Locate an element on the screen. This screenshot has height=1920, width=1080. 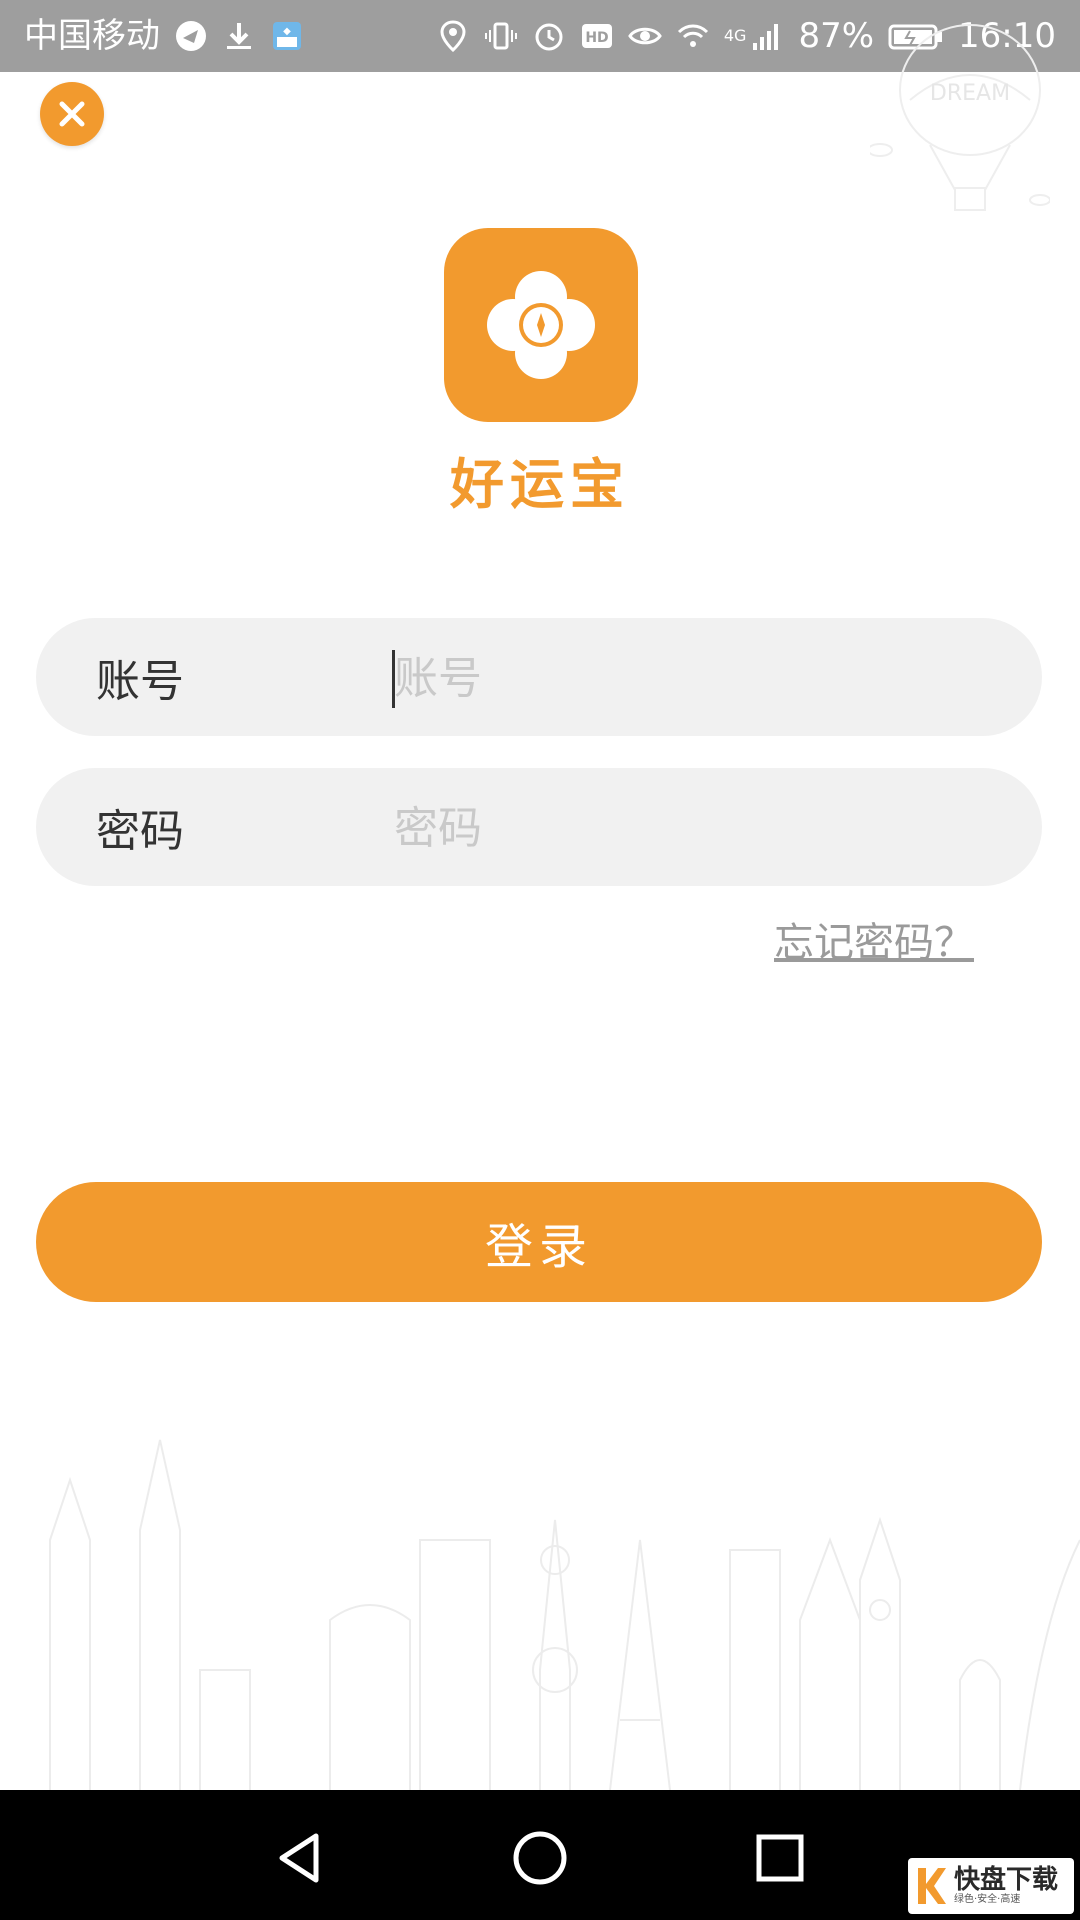
password-field: 密码 is located at coordinates (539, 827).